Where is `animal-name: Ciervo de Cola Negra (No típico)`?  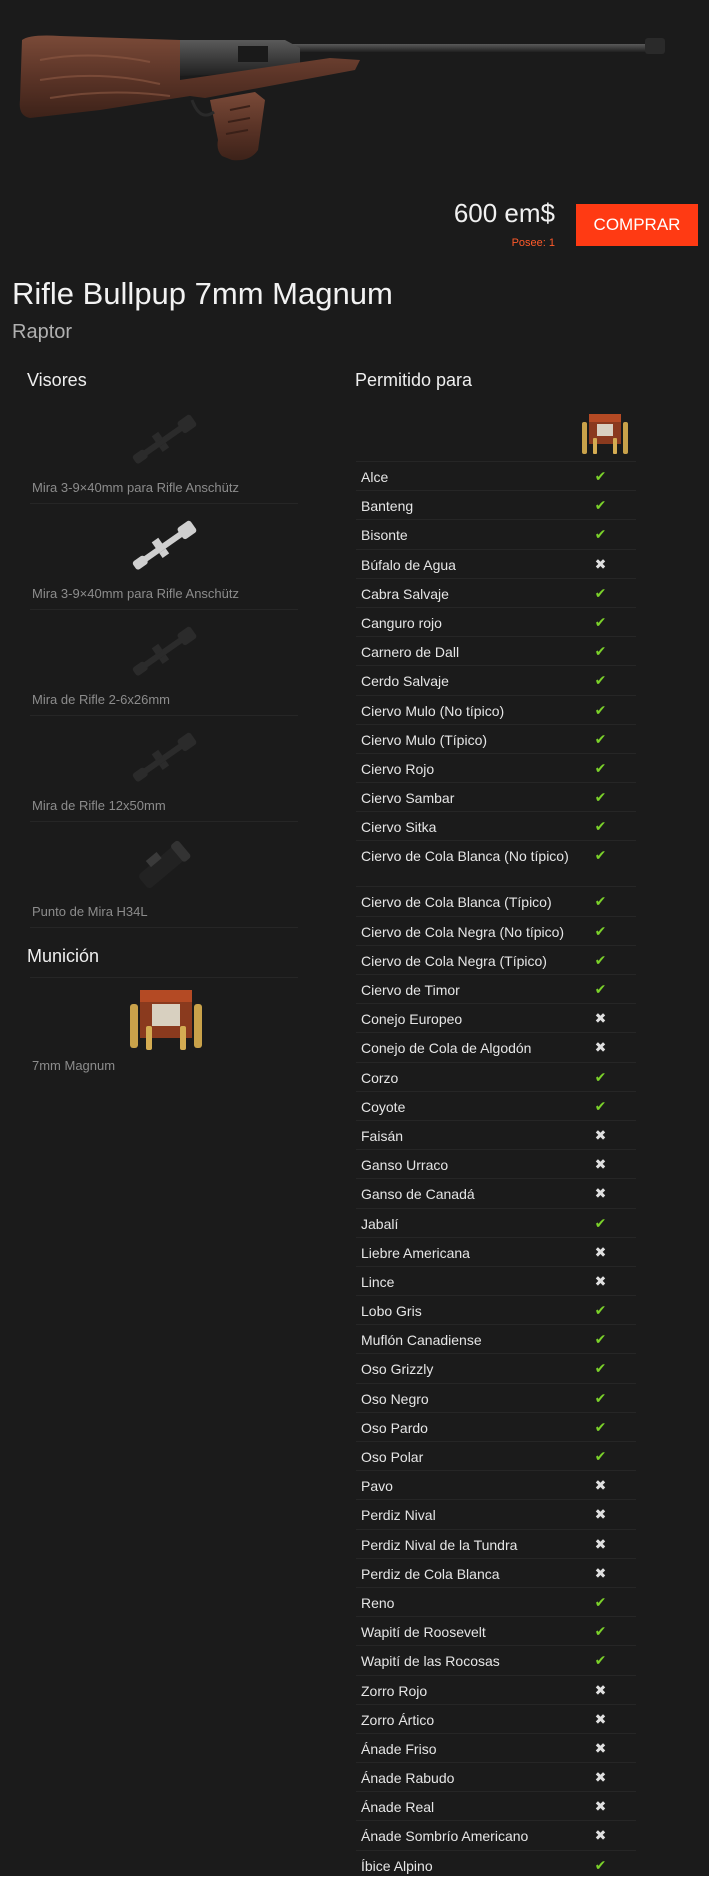 animal-name: Ciervo de Cola Negra (No típico) is located at coordinates (463, 931).